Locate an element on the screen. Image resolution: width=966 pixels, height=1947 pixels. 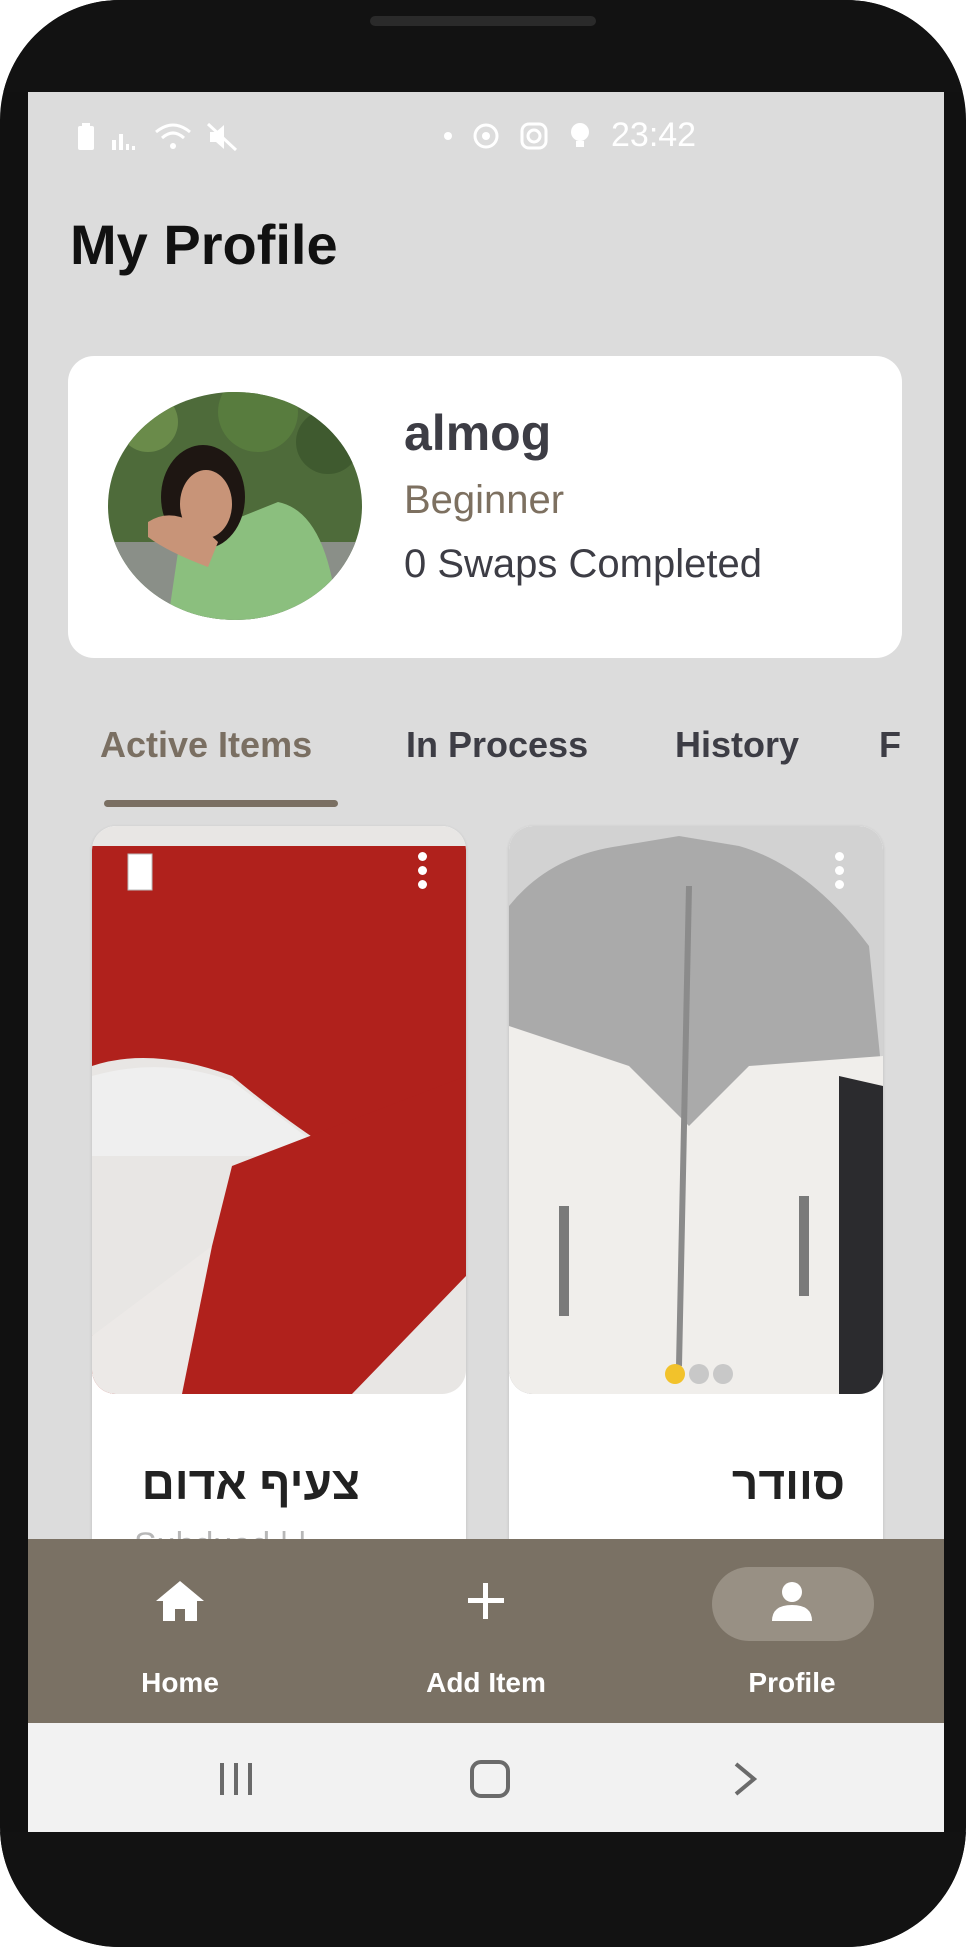
nav-profile: Profile is located at coordinates (792, 1631).